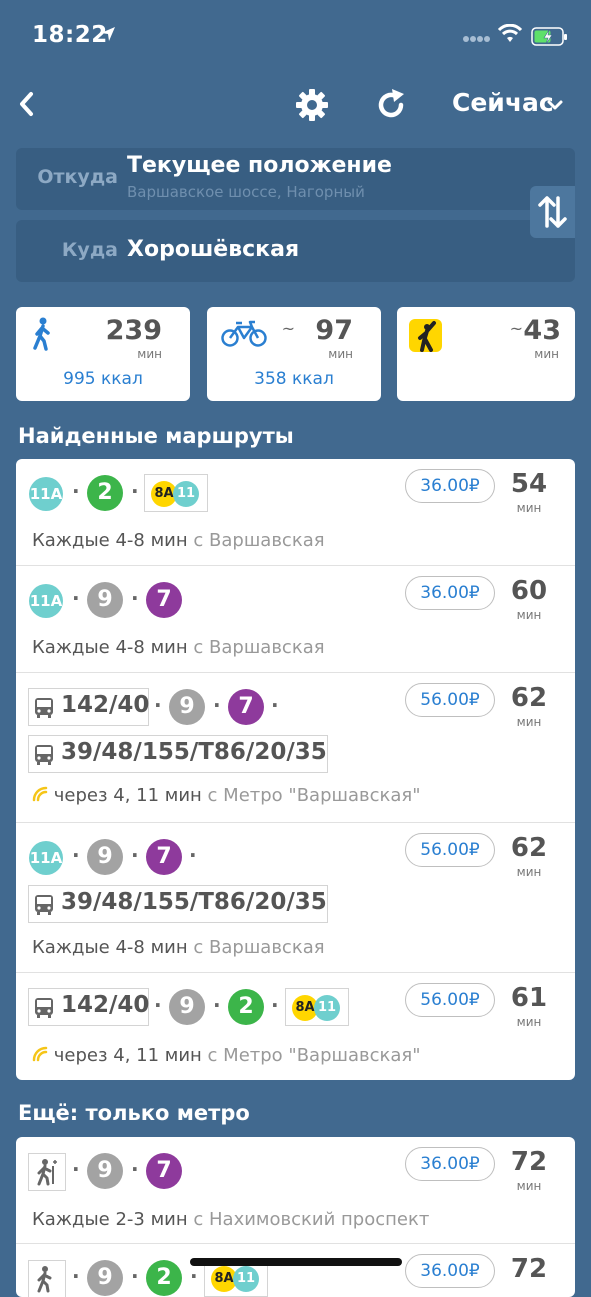  I want to click on taxi-icon, so click(425, 335).